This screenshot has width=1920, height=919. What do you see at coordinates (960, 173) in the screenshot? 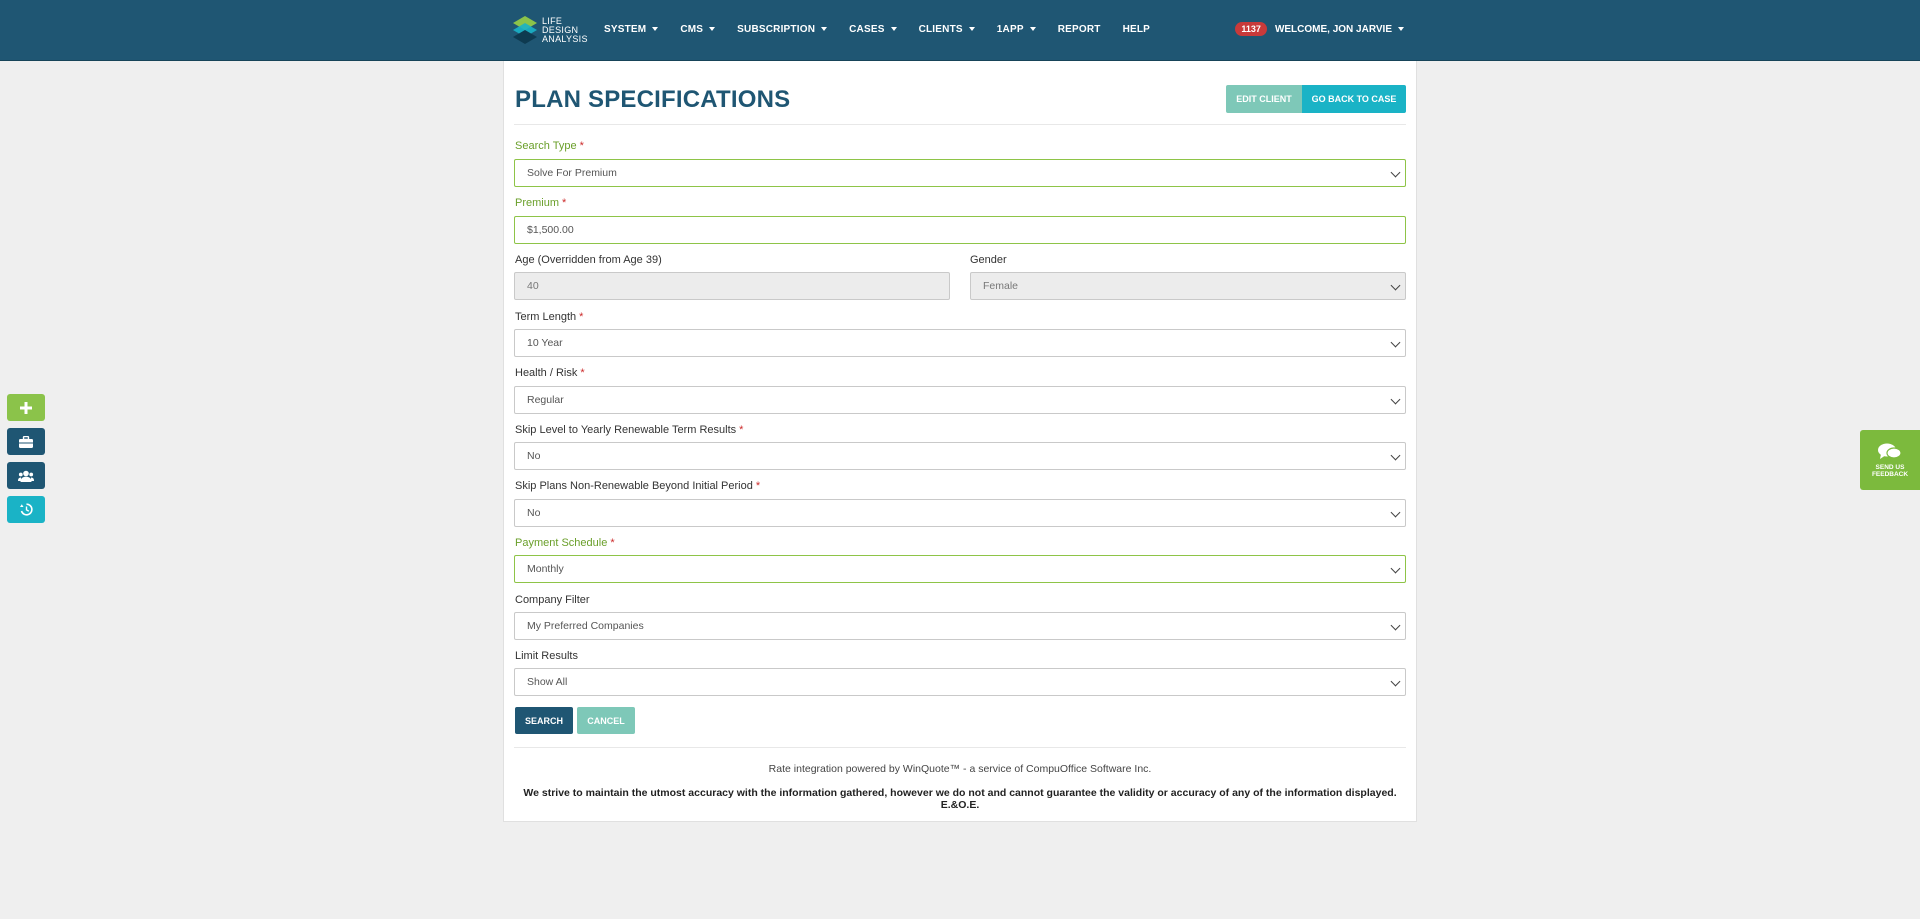
I see `search-type-select: Solve For Premium` at bounding box center [960, 173].